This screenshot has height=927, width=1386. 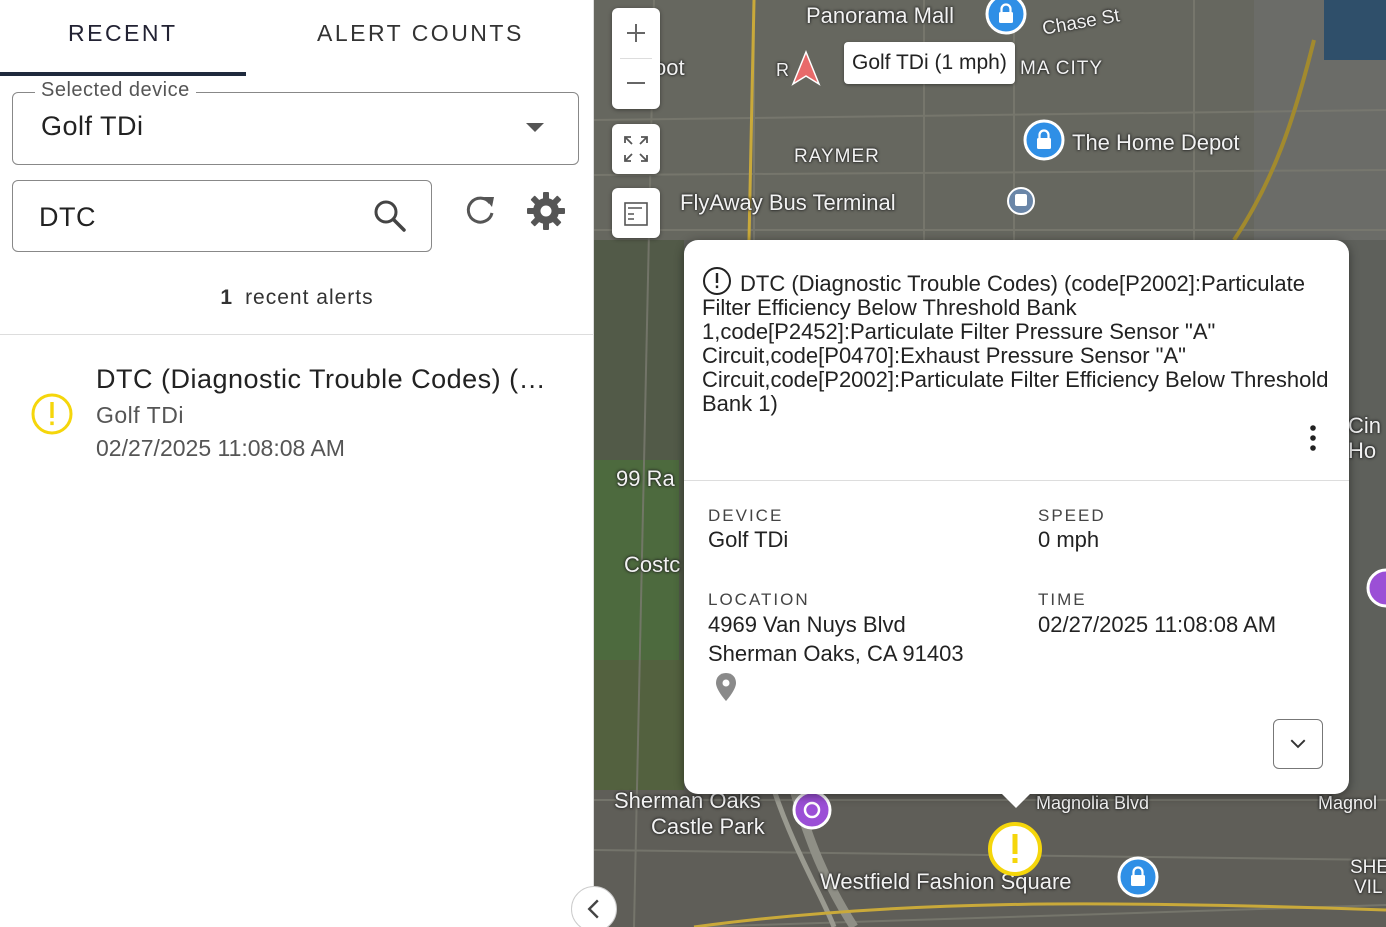 I want to click on map-label: 99 Ra, so click(x=645, y=478).